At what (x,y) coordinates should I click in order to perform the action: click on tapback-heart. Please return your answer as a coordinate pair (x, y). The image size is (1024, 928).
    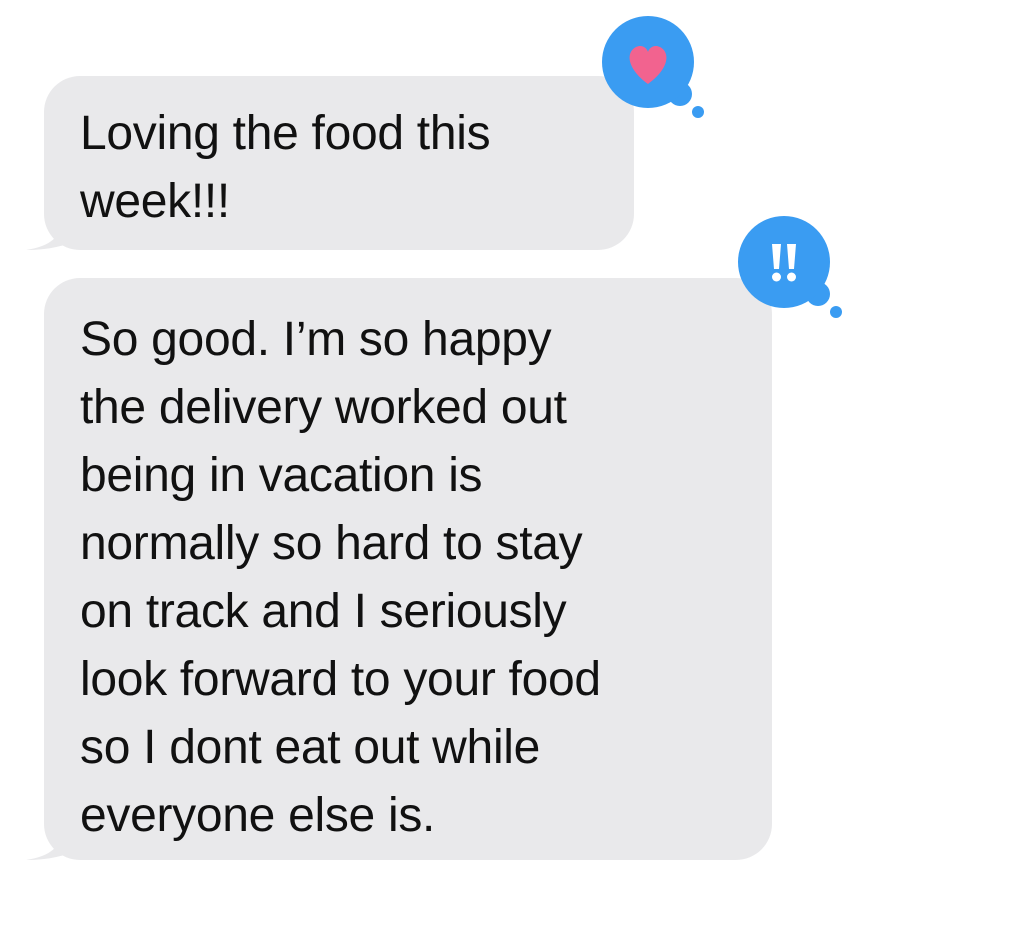
    Looking at the image, I should click on (656, 69).